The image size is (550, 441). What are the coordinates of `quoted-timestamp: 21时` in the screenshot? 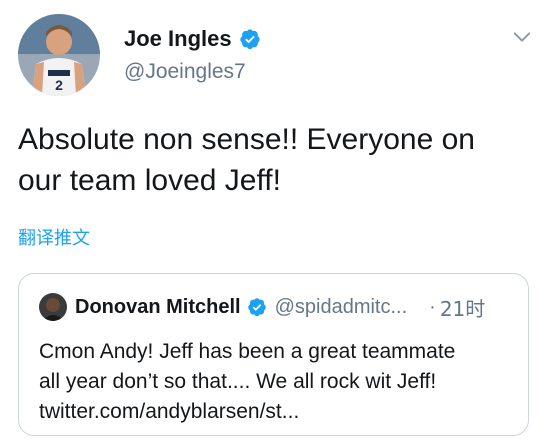 It's located at (462, 308).